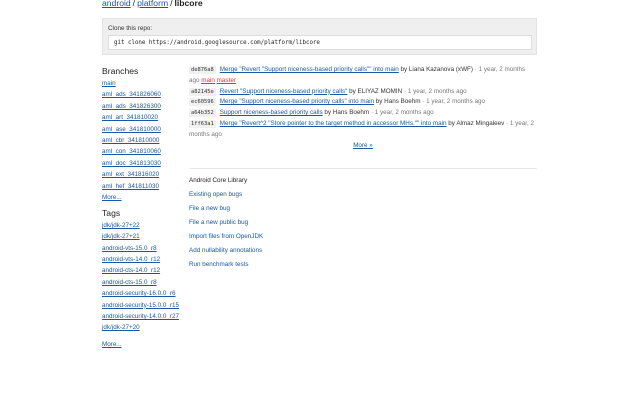  What do you see at coordinates (289, 267) in the screenshot?
I see `description-link-item: Run benchmark tests` at bounding box center [289, 267].